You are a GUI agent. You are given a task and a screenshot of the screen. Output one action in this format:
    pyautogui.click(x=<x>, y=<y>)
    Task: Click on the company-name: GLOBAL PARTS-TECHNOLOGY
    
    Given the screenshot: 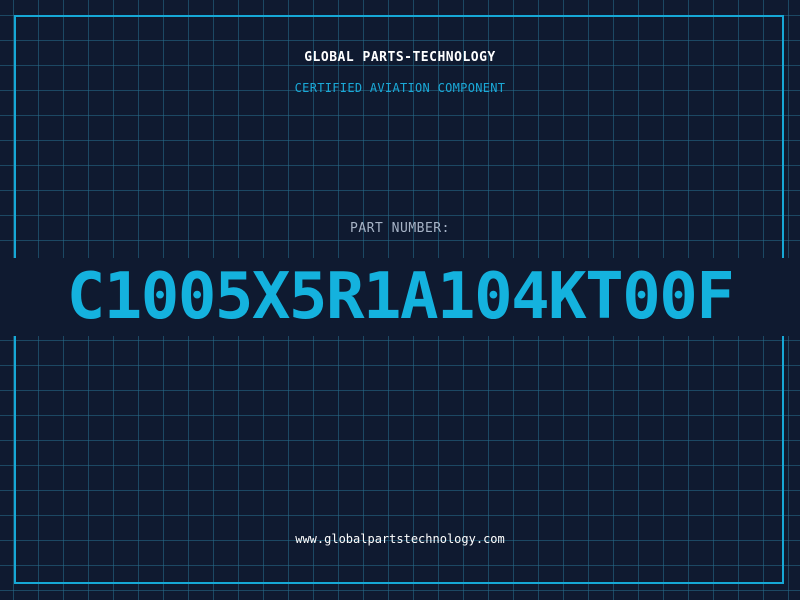 What is the action you would take?
    pyautogui.click(x=400, y=57)
    